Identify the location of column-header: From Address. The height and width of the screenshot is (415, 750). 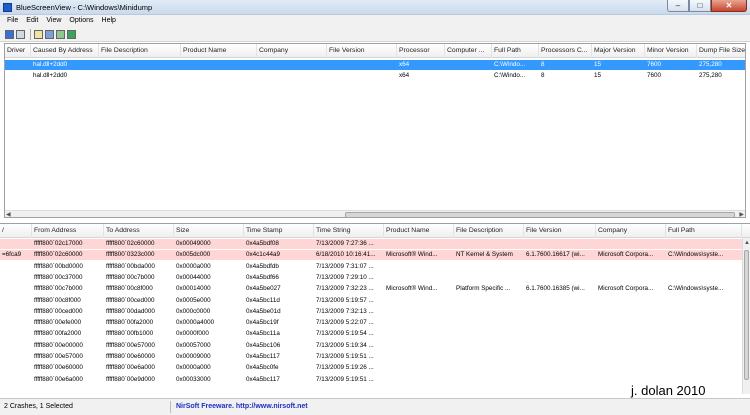
(68, 231).